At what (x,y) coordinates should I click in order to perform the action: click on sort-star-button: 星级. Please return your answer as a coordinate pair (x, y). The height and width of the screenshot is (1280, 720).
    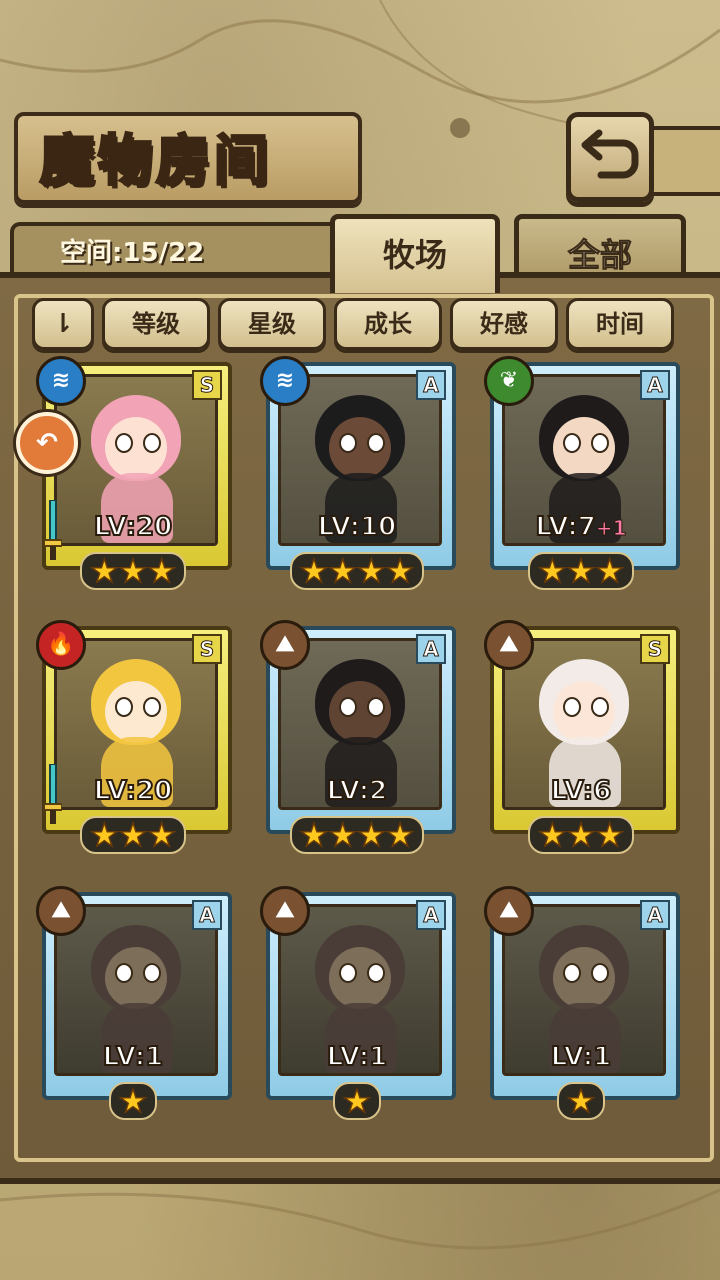
    Looking at the image, I should click on (272, 324).